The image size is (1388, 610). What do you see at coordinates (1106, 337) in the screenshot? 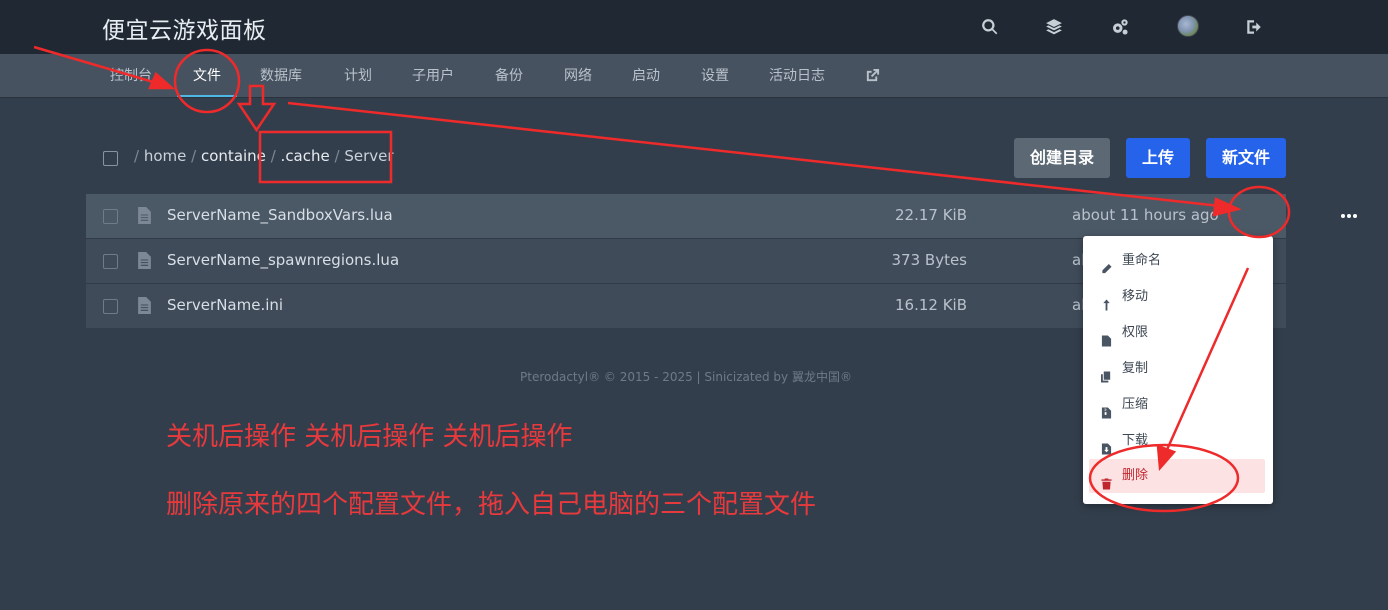
I see `file-code-icon` at bounding box center [1106, 337].